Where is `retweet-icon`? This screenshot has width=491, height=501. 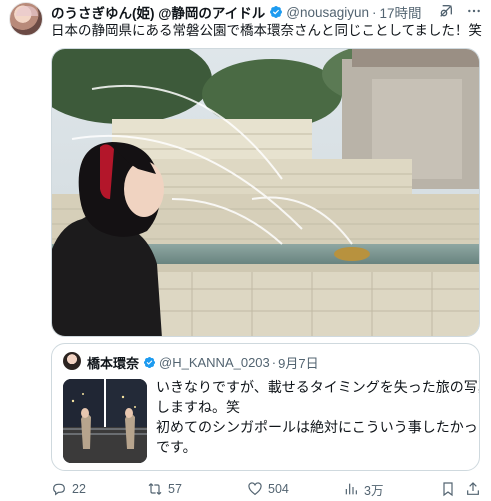 retweet-icon is located at coordinates (155, 489).